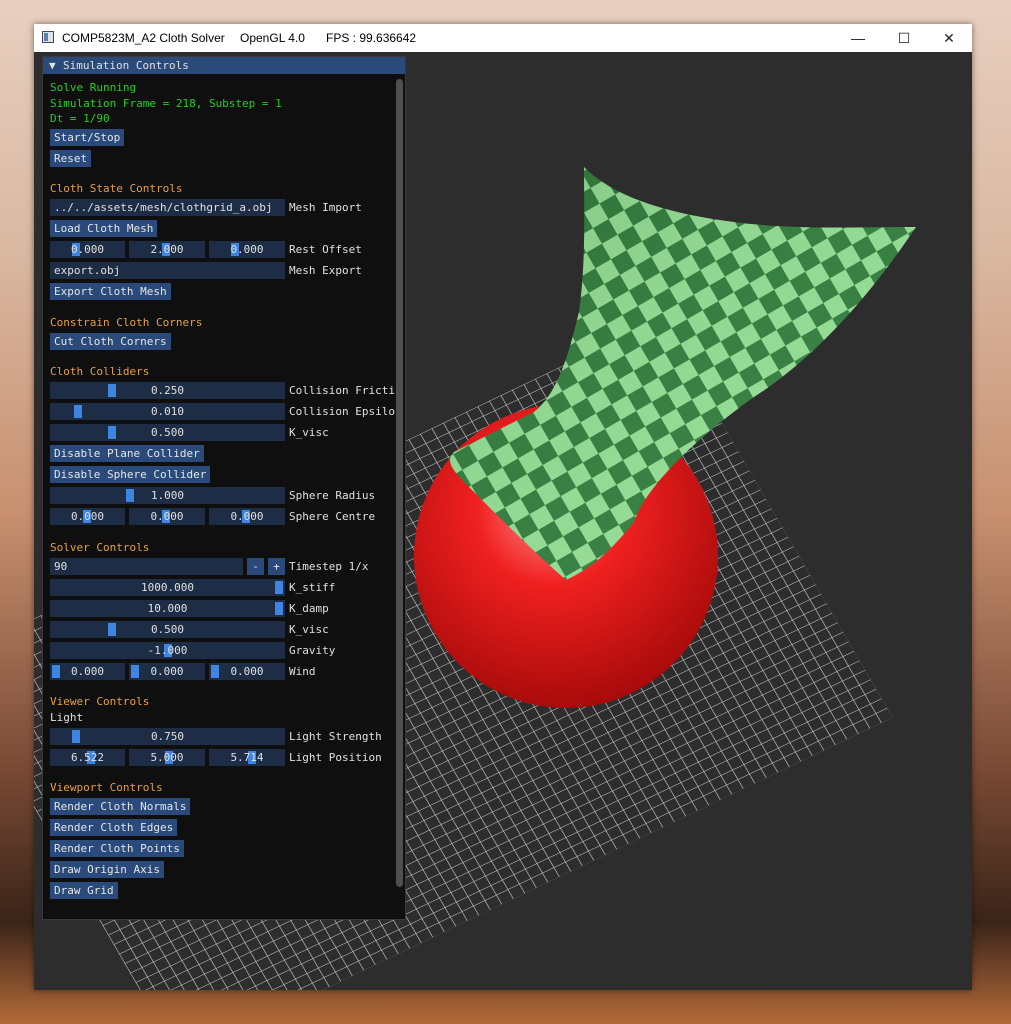 This screenshot has width=1011, height=1024. Describe the element at coordinates (325, 249) in the screenshot. I see `rest-offset-label: Rest Offset` at that location.